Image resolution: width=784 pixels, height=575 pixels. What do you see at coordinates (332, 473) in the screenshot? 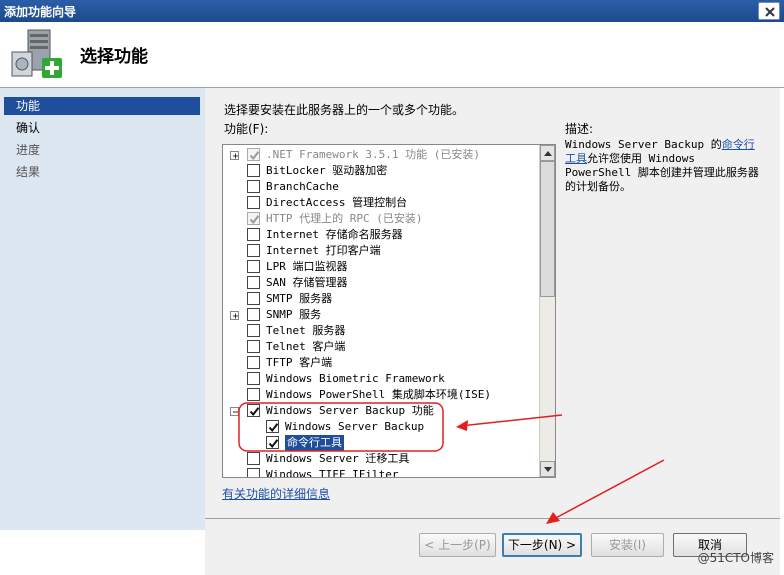
I see `feature-label: Windows TIFF IFilter` at bounding box center [332, 473].